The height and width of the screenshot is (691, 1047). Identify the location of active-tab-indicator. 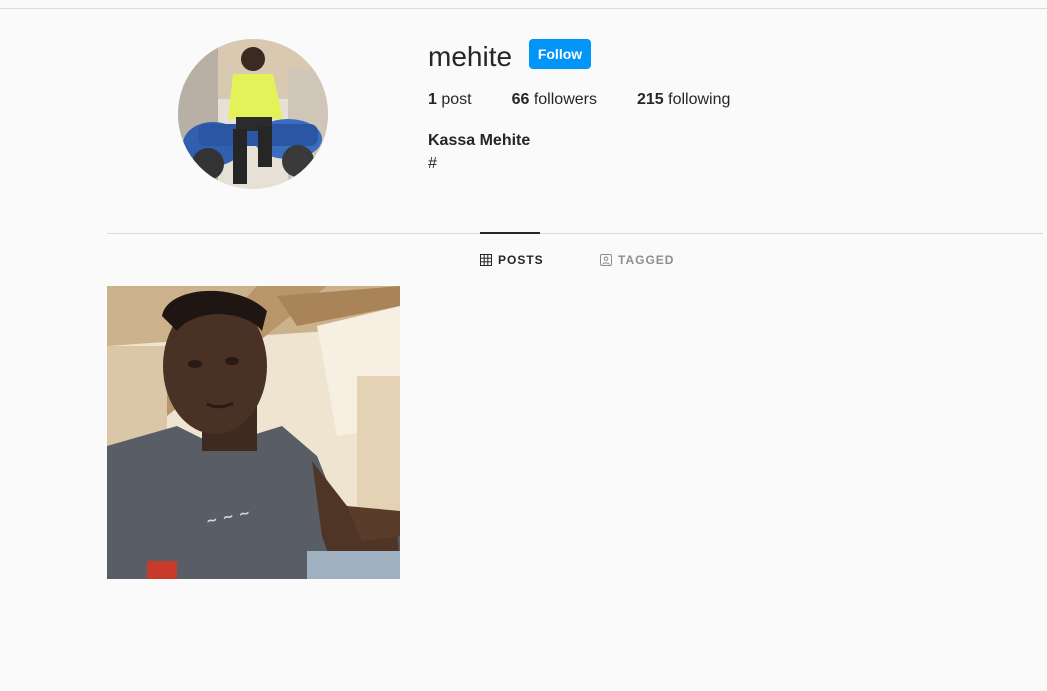
(510, 233).